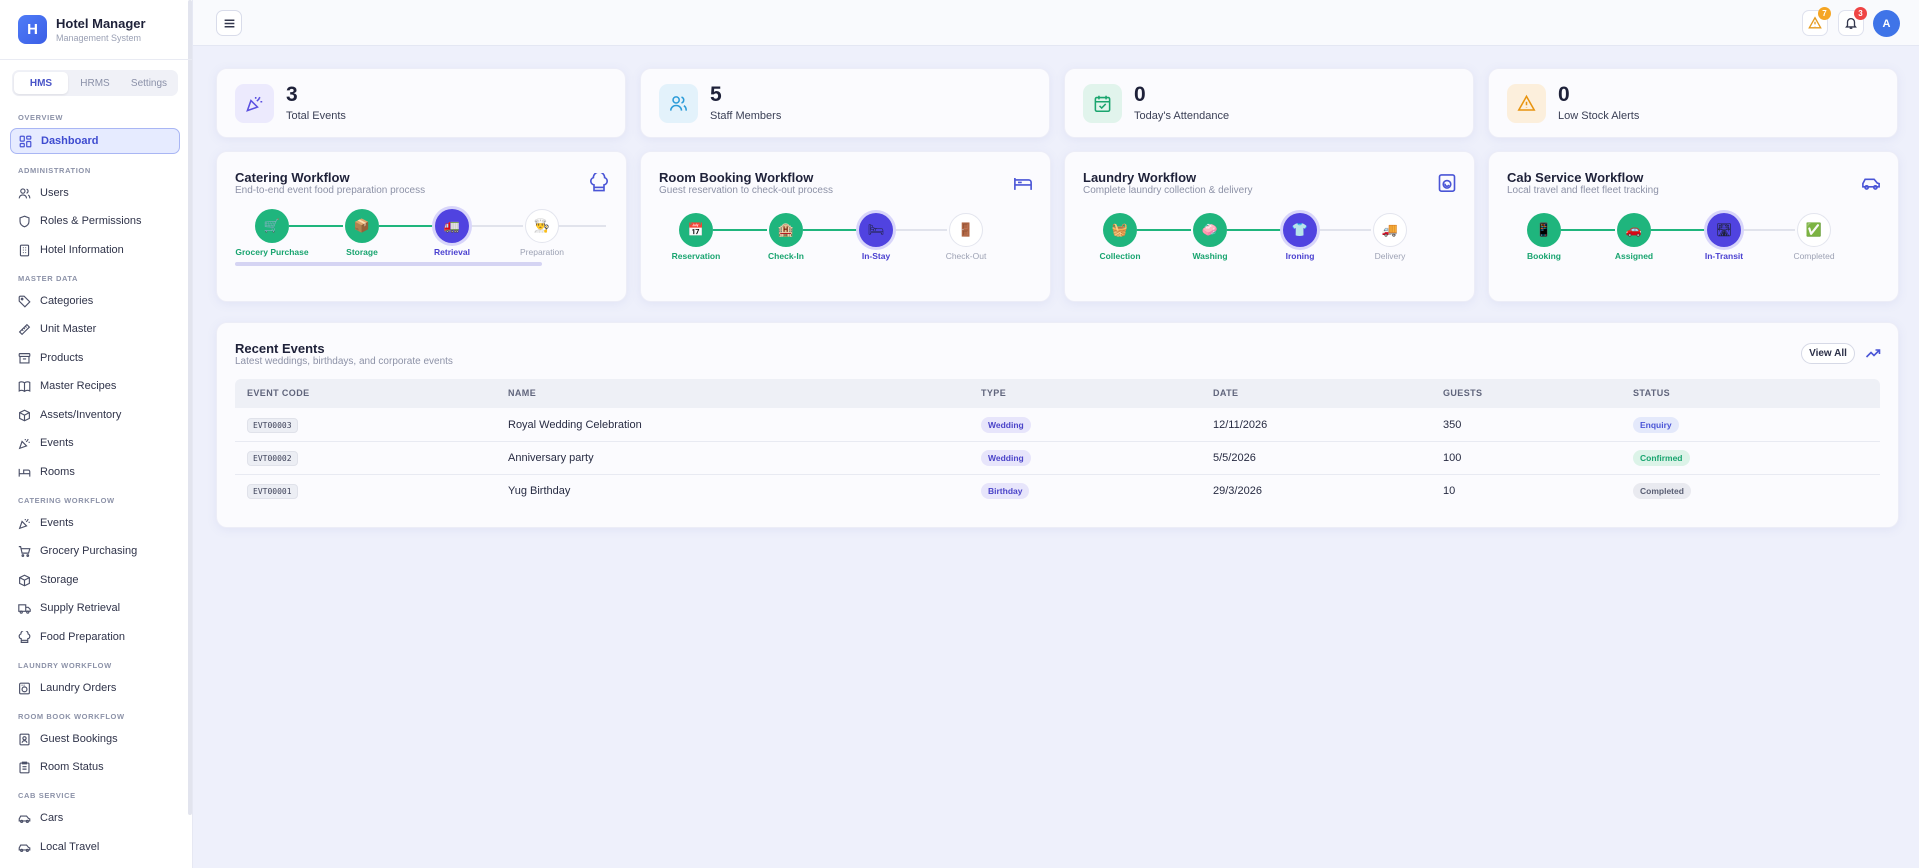 The image size is (1919, 868). I want to click on stat-label: Today's Attendance, so click(1182, 116).